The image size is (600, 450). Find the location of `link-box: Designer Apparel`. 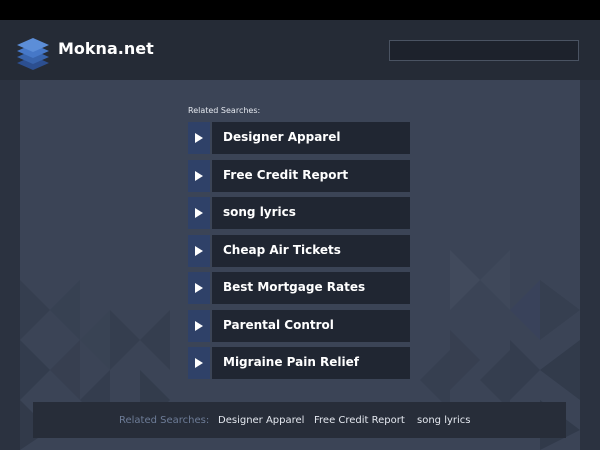

link-box: Designer Apparel is located at coordinates (311, 138).